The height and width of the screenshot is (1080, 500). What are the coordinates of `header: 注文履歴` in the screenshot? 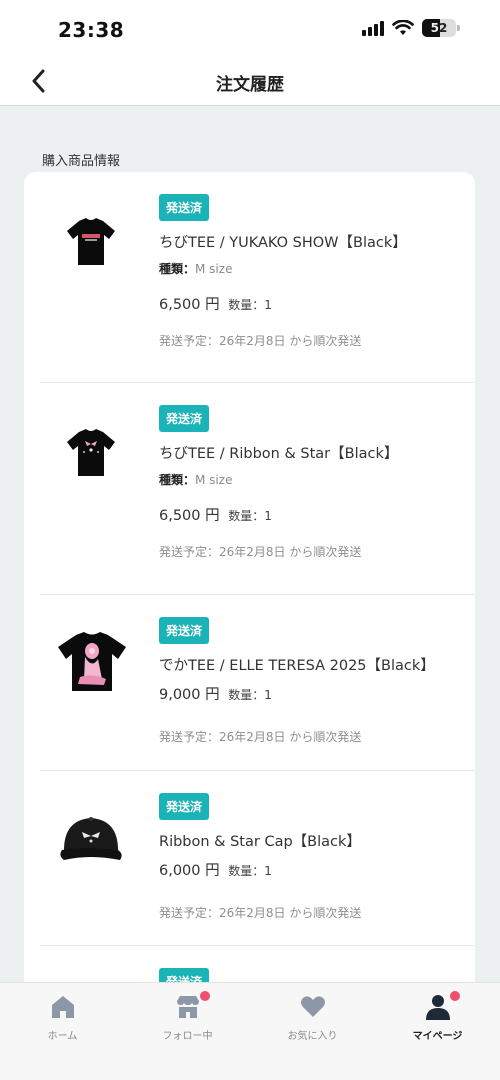 It's located at (250, 82).